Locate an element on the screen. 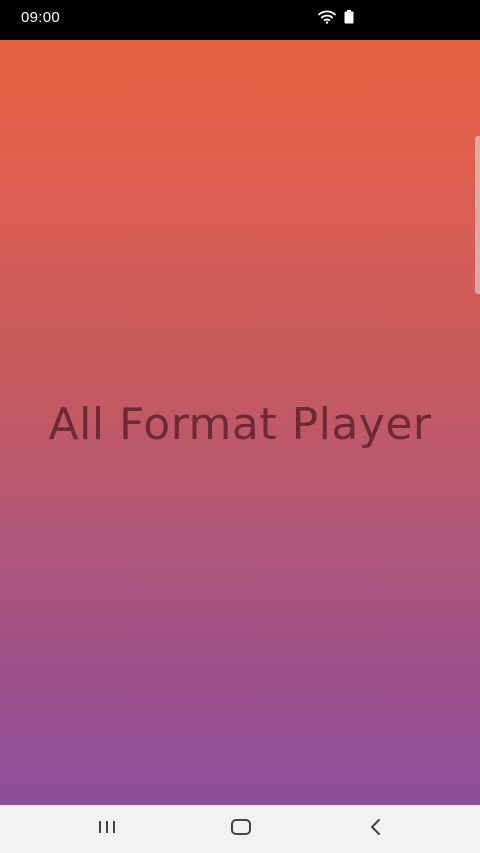  app-title: All Format Player is located at coordinates (240, 424).